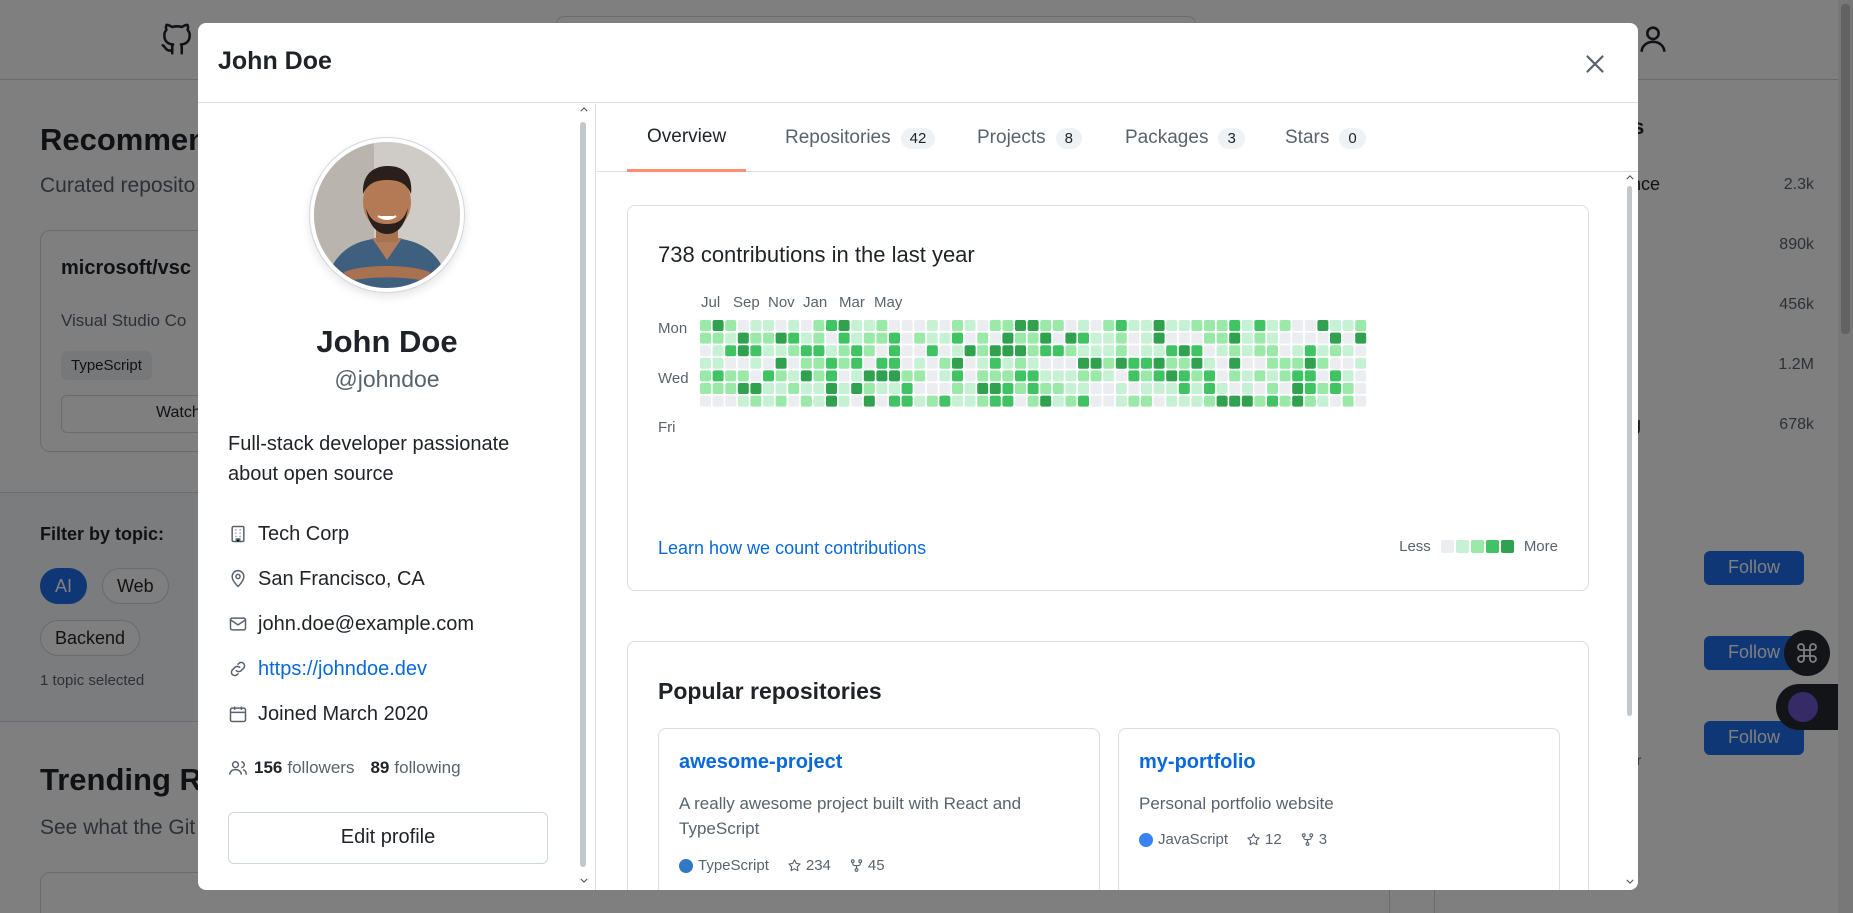  What do you see at coordinates (427, 768) in the screenshot?
I see `following-label: following` at bounding box center [427, 768].